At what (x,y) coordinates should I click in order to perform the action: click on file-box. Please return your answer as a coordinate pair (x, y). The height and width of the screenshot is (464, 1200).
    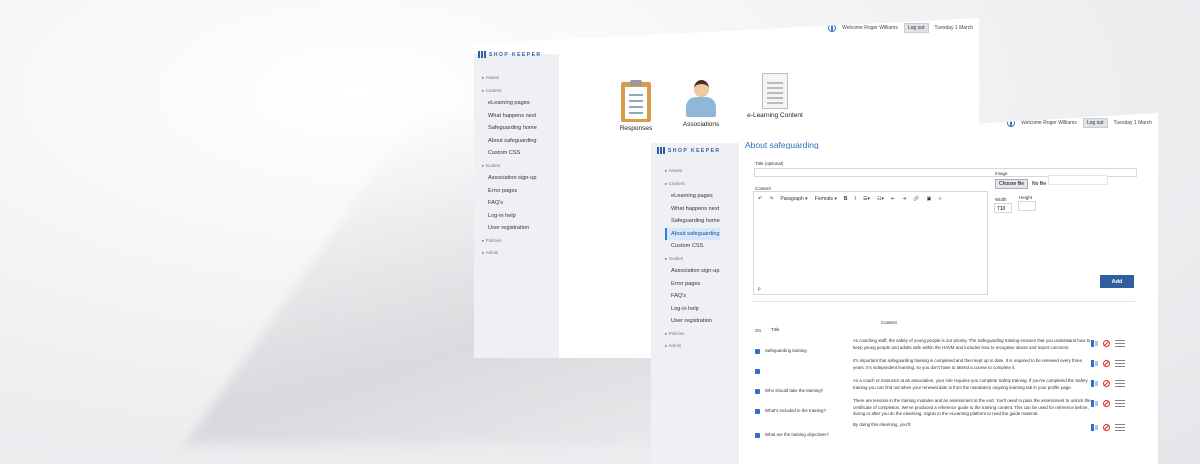
    Looking at the image, I should click on (1078, 180).